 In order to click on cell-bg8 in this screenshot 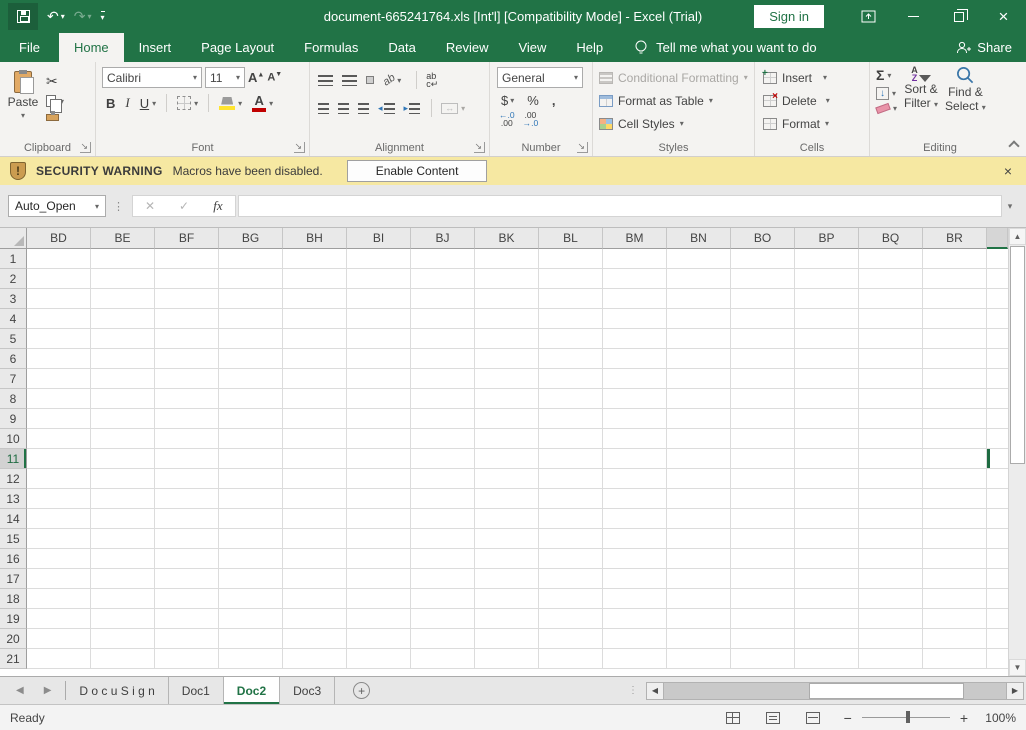, I will do `click(251, 399)`.